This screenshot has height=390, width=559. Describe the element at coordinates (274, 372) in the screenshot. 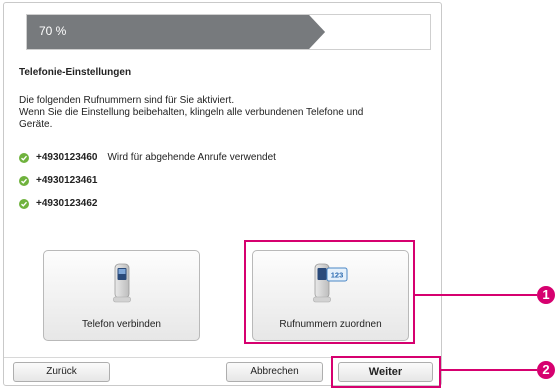

I see `cancel-button: Abbrechen` at that location.